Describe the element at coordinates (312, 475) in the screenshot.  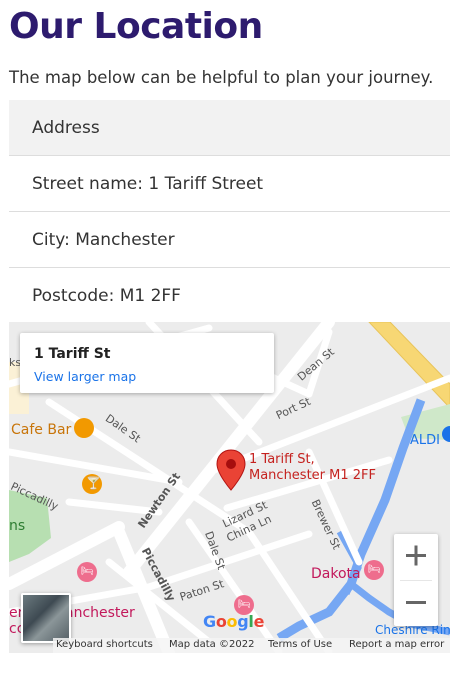
I see `pin-label-line2: Manchester M1 2FF` at that location.